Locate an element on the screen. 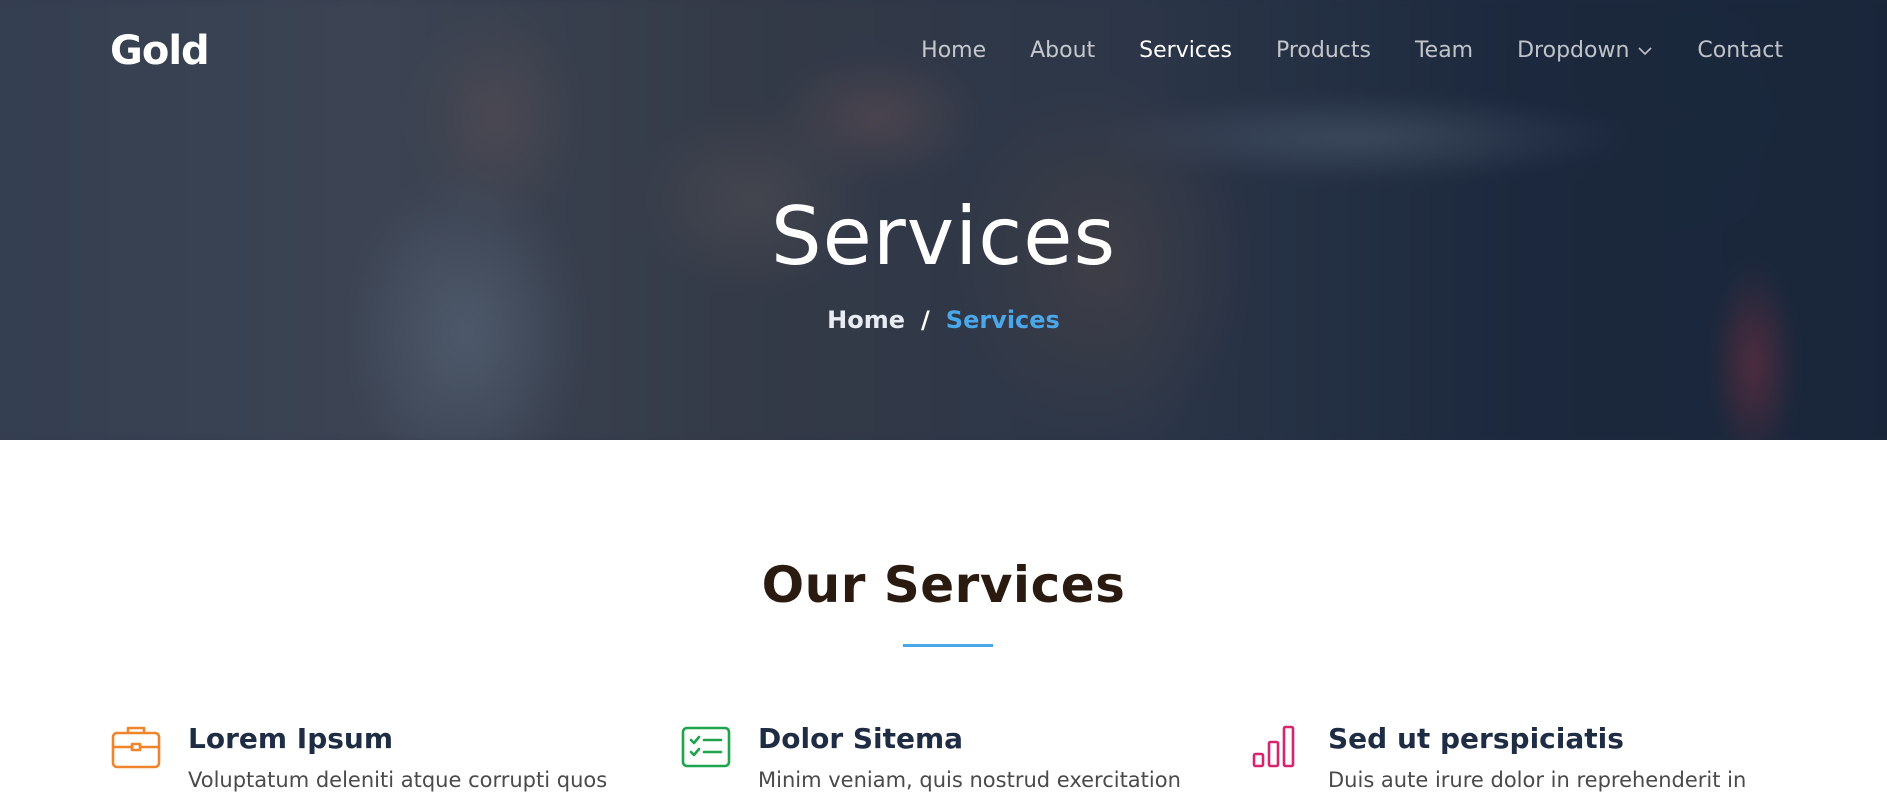 This screenshot has width=1887, height=792. nav-products: Products is located at coordinates (1323, 50).